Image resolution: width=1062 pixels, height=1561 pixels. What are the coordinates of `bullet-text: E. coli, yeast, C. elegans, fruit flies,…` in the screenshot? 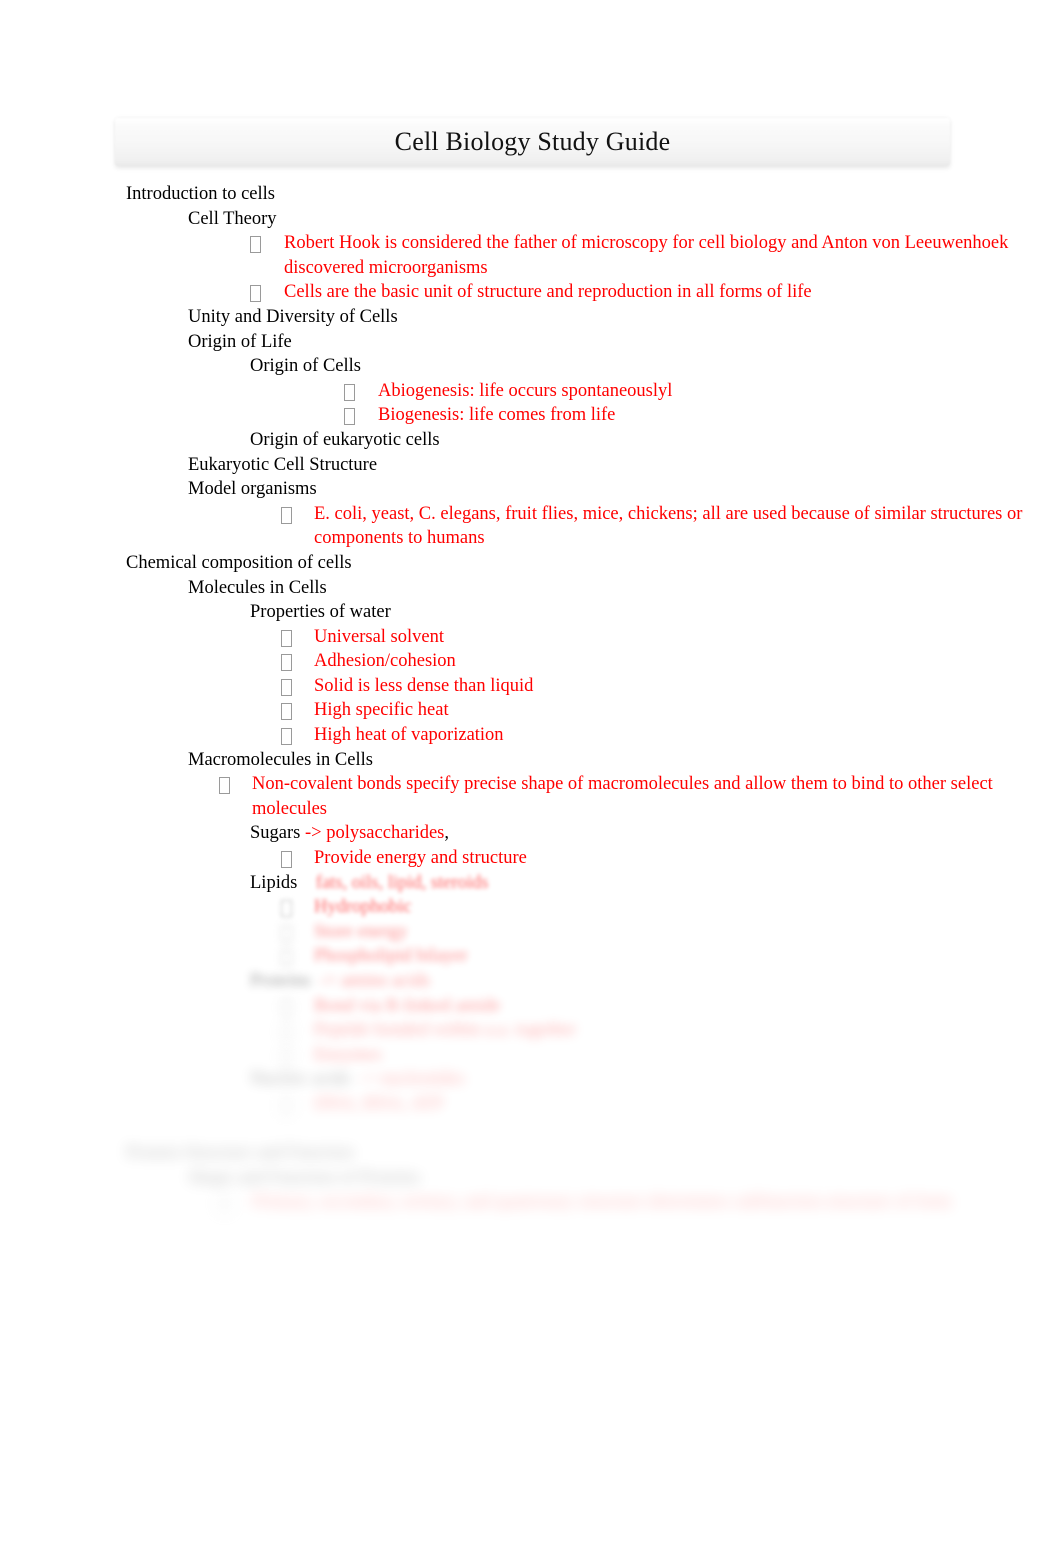 It's located at (668, 526).